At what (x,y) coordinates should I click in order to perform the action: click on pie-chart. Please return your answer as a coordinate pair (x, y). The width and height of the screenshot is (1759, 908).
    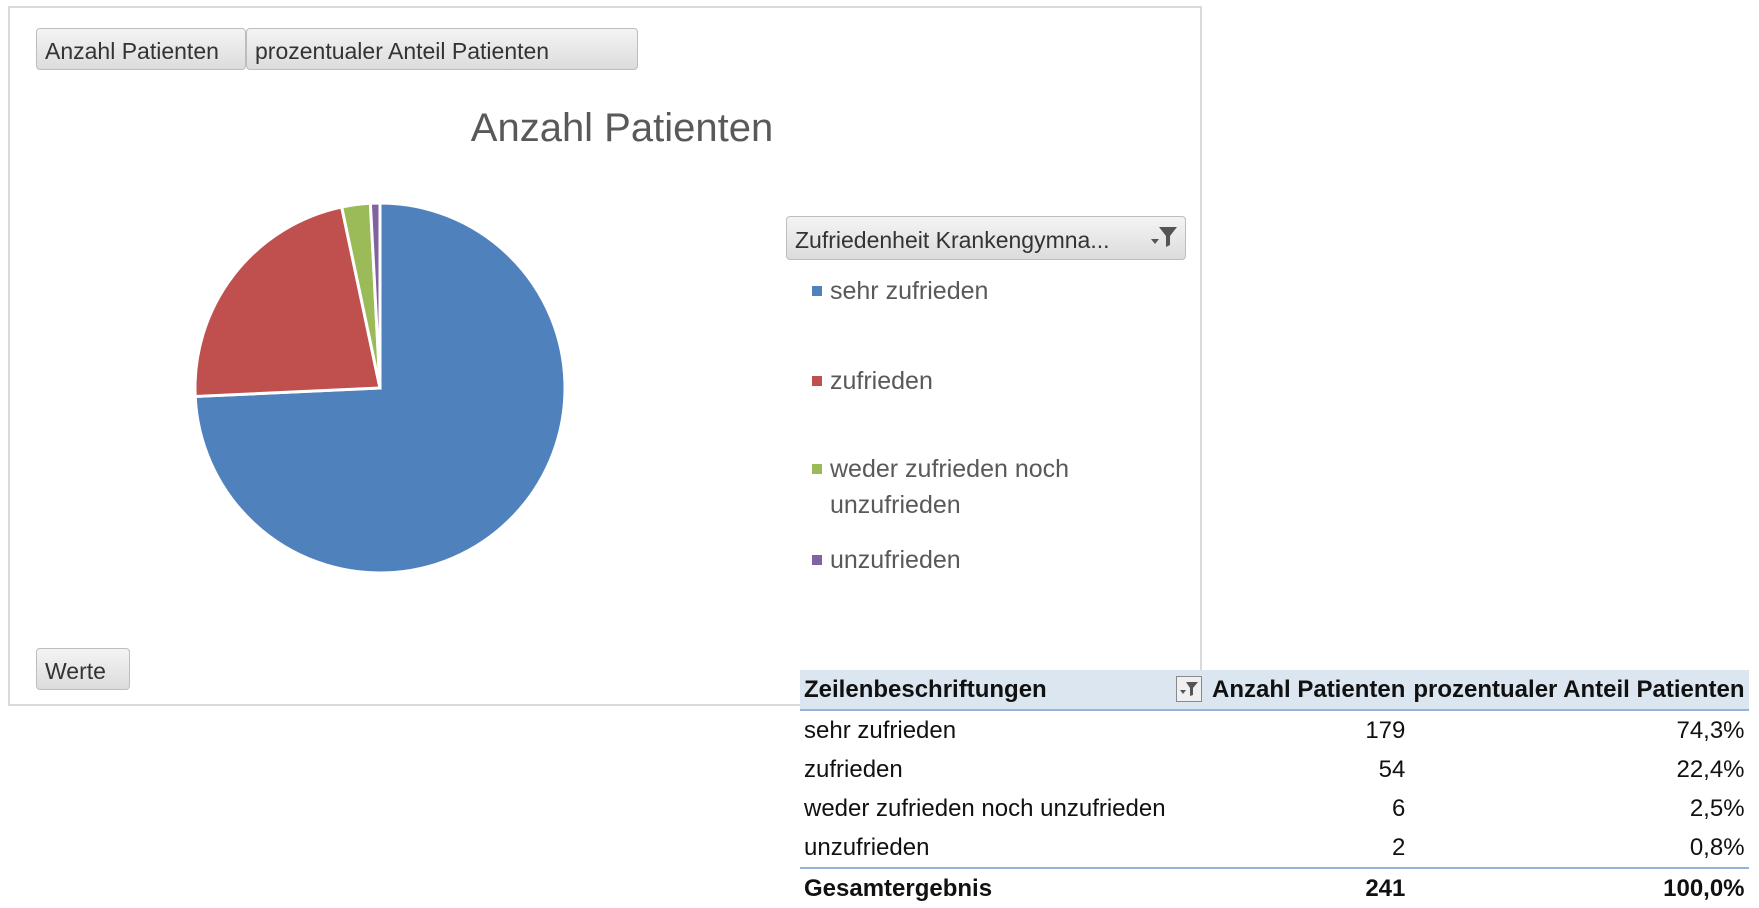
    Looking at the image, I should click on (380, 388).